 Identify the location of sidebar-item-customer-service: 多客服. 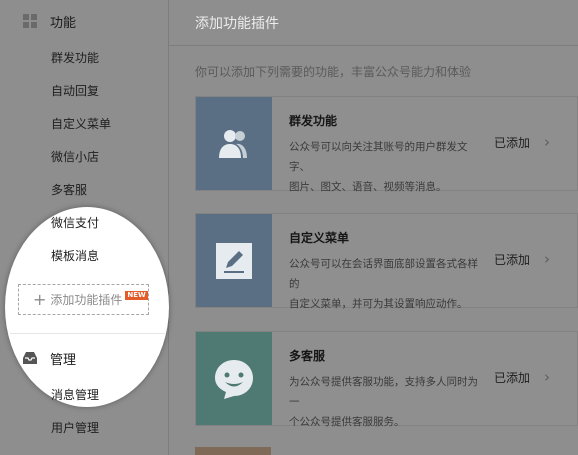
(69, 190).